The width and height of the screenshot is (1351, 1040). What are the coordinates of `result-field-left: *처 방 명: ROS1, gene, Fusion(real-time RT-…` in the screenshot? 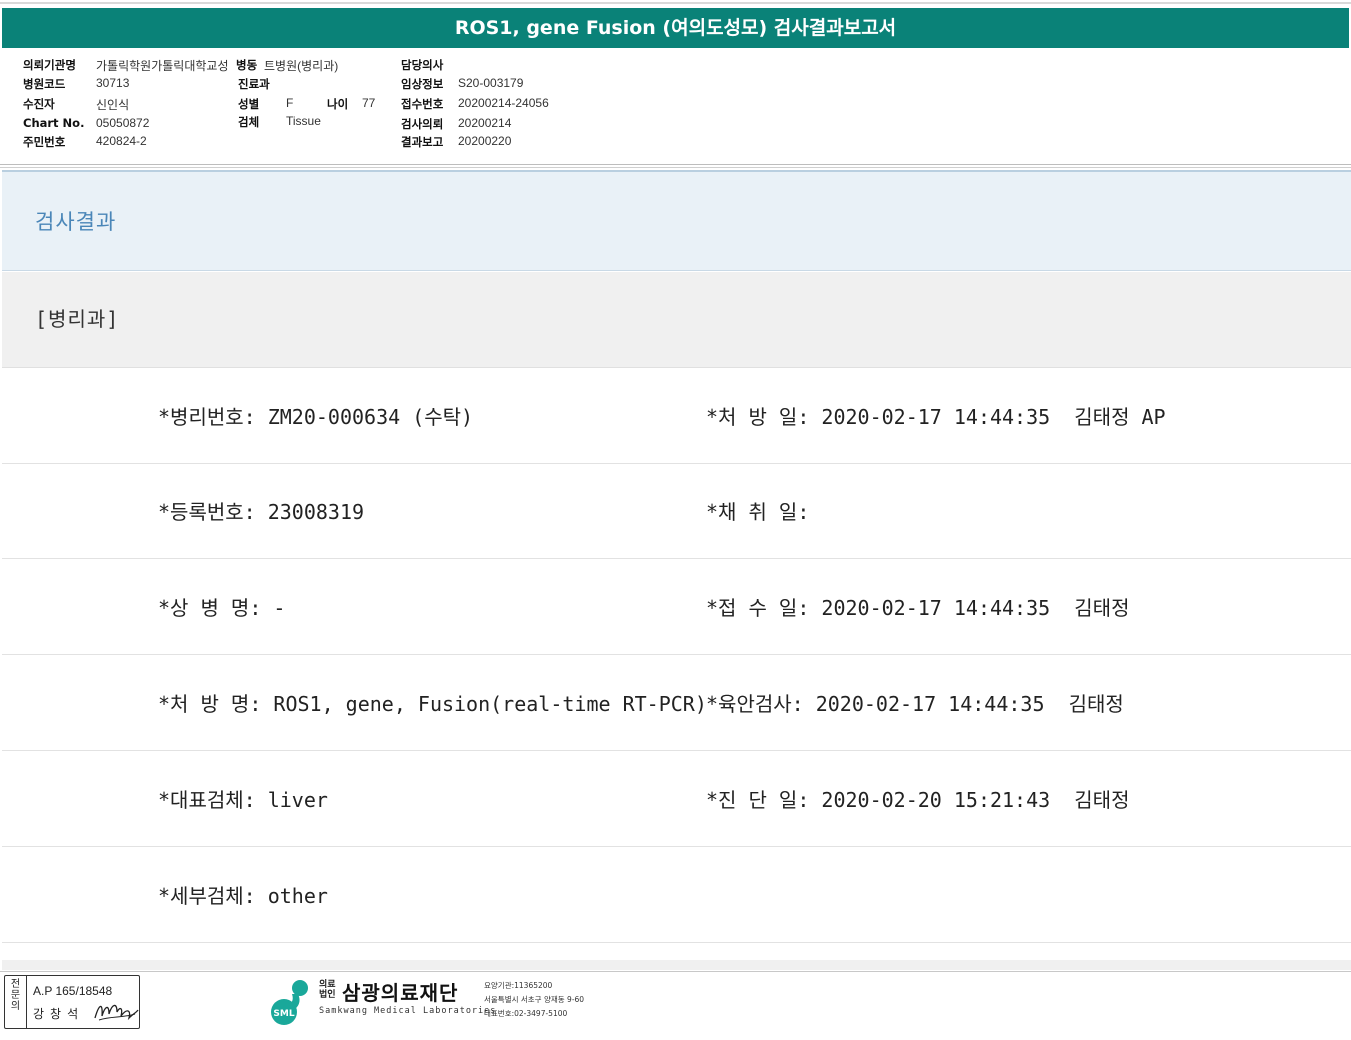 It's located at (432, 704).